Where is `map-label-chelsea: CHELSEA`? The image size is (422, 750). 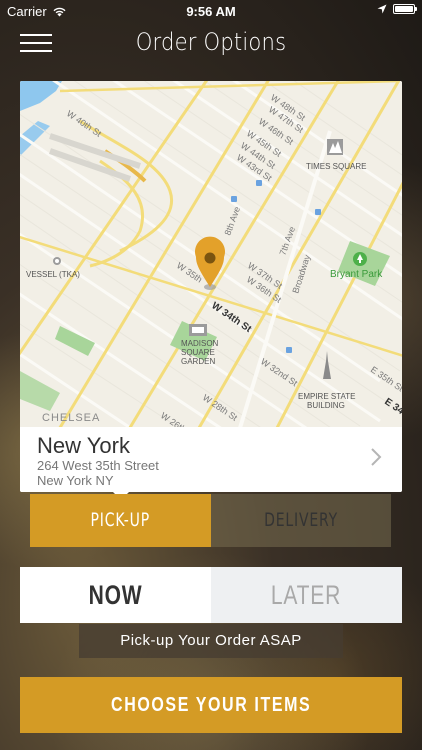 map-label-chelsea: CHELSEA is located at coordinates (71, 418).